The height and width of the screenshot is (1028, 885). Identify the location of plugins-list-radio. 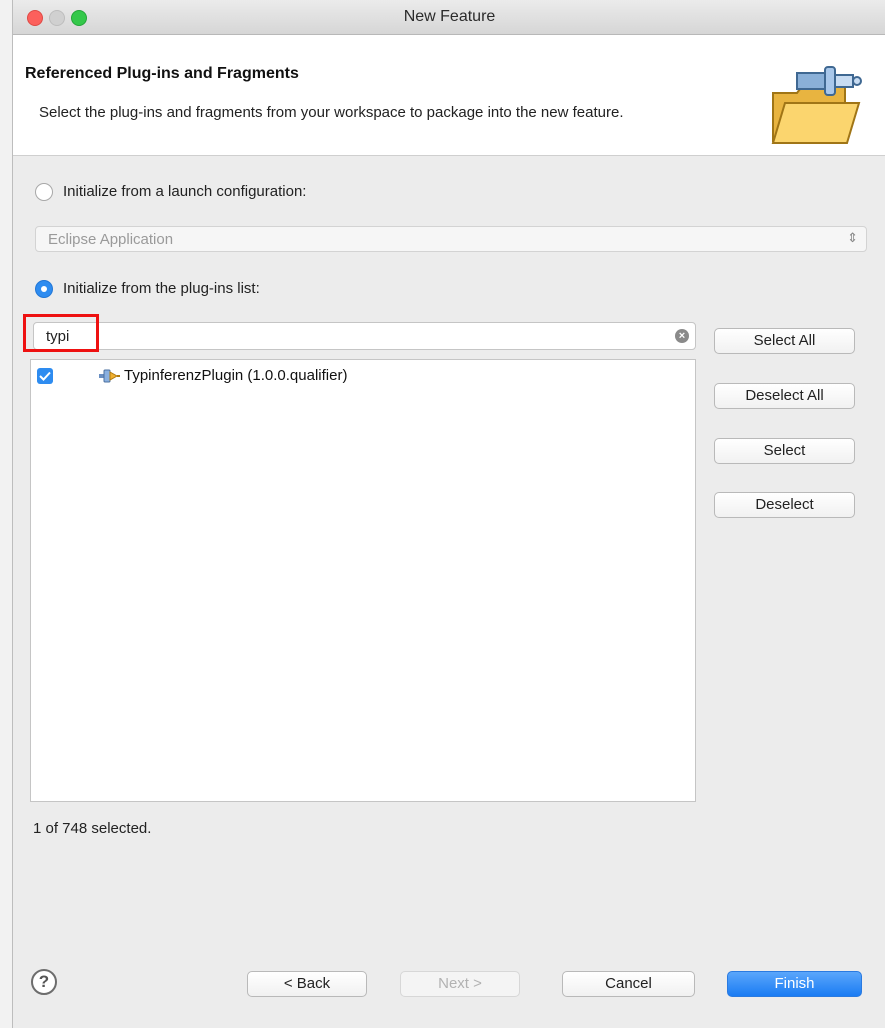
(44, 289).